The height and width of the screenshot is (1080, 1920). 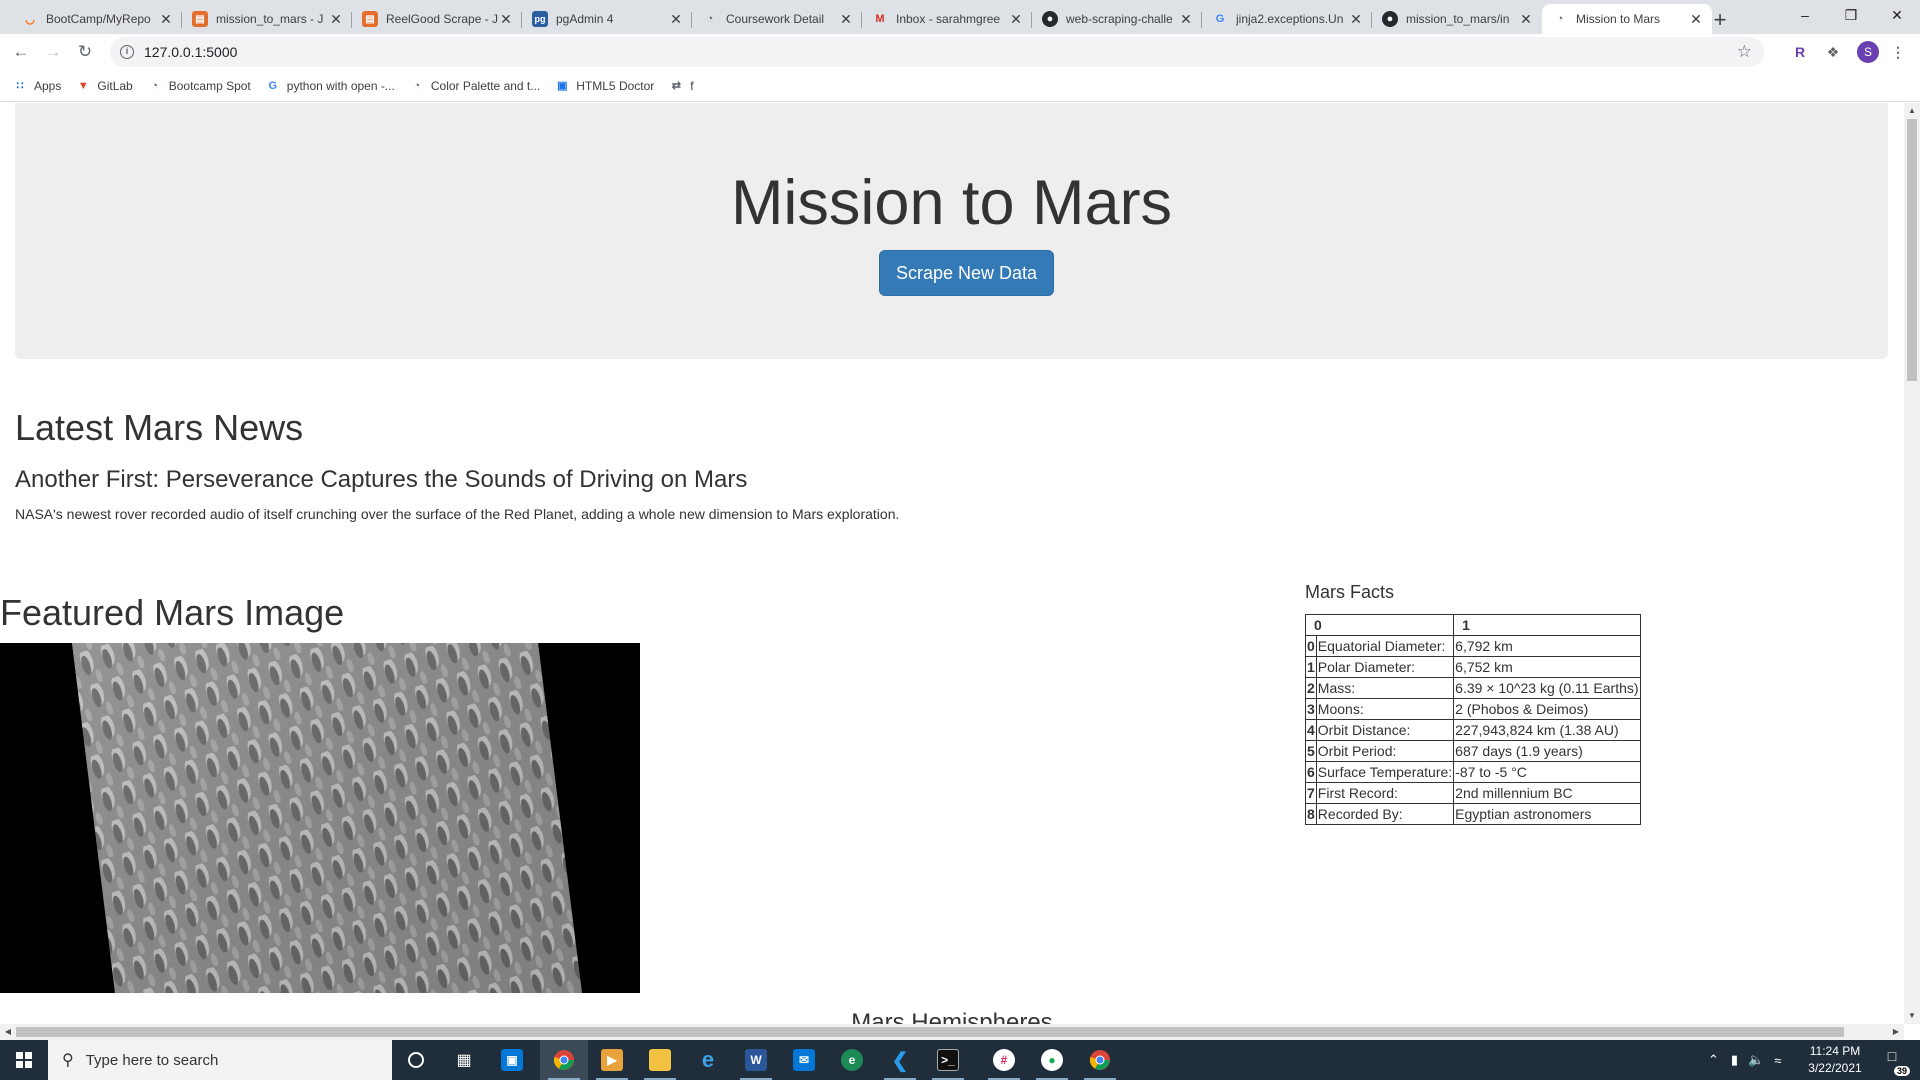 What do you see at coordinates (1897, 15) in the screenshot?
I see `close-window-icon: ✕` at bounding box center [1897, 15].